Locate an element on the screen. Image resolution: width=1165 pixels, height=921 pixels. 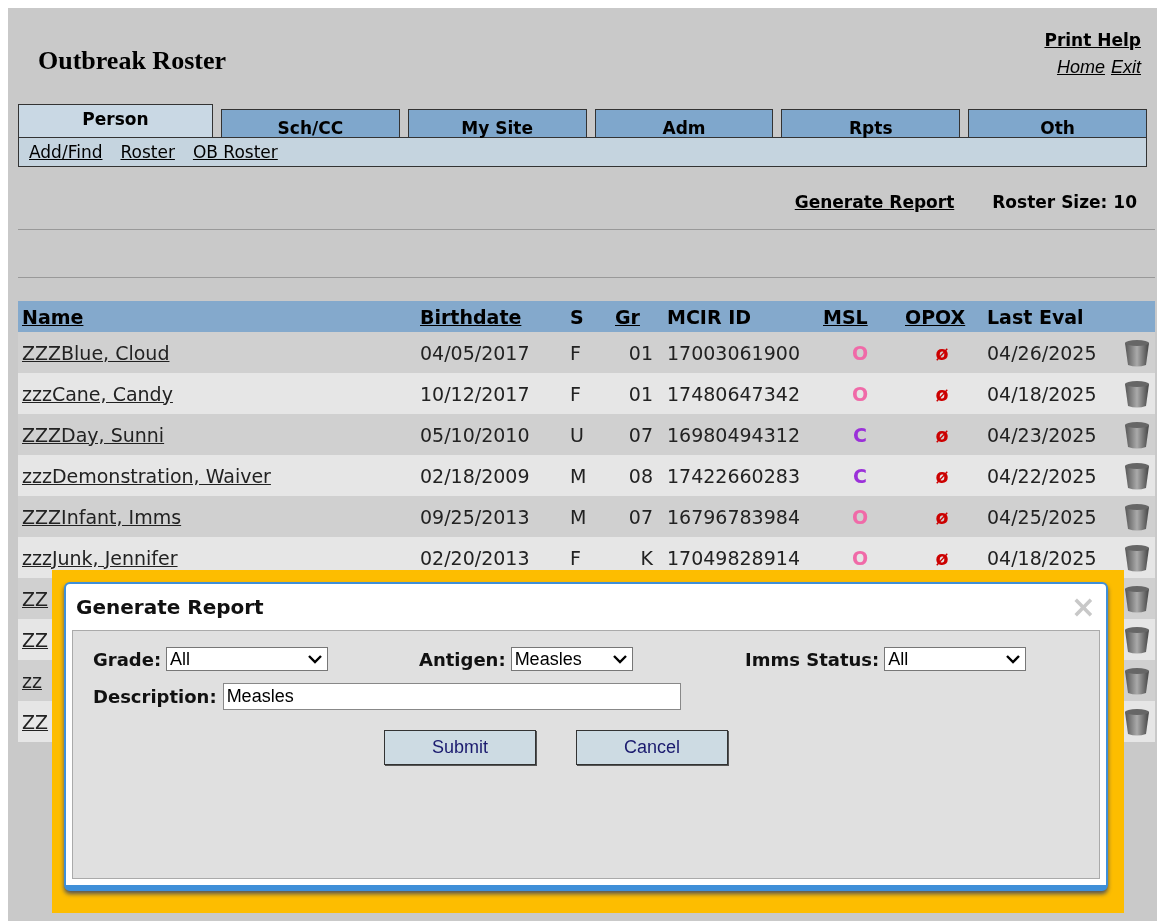
person-name-link: ZZZInfant, Imms is located at coordinates (102, 516).